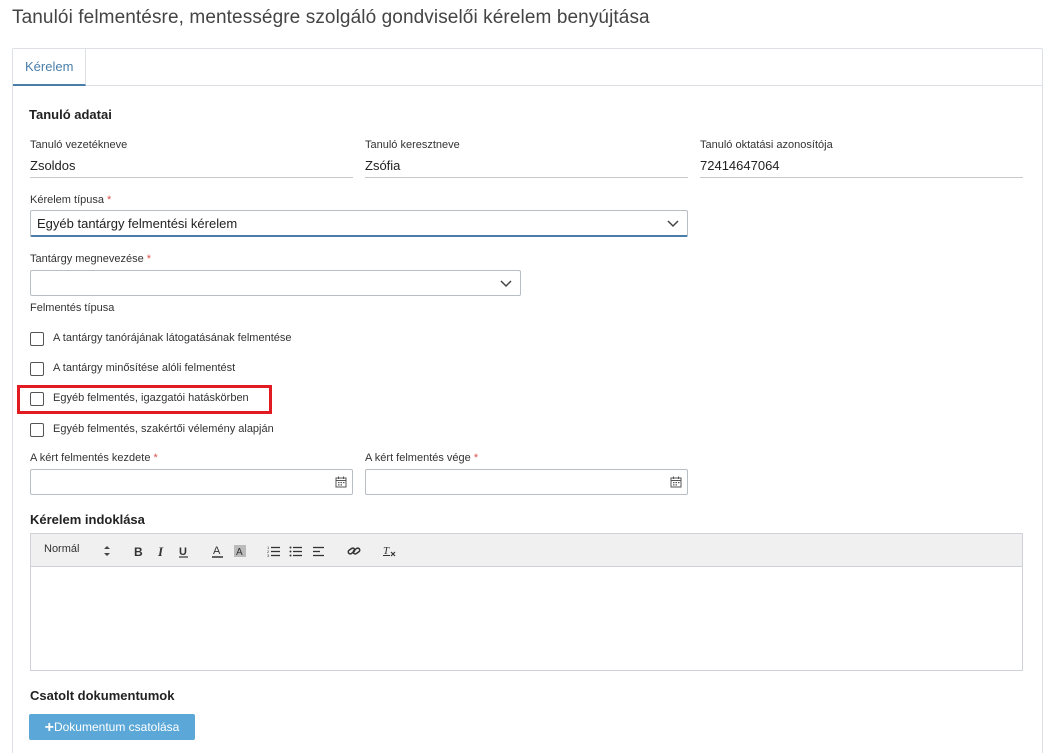 The width and height of the screenshot is (1053, 753). Describe the element at coordinates (49, 727) in the screenshot. I see `plus-icon: +` at that location.